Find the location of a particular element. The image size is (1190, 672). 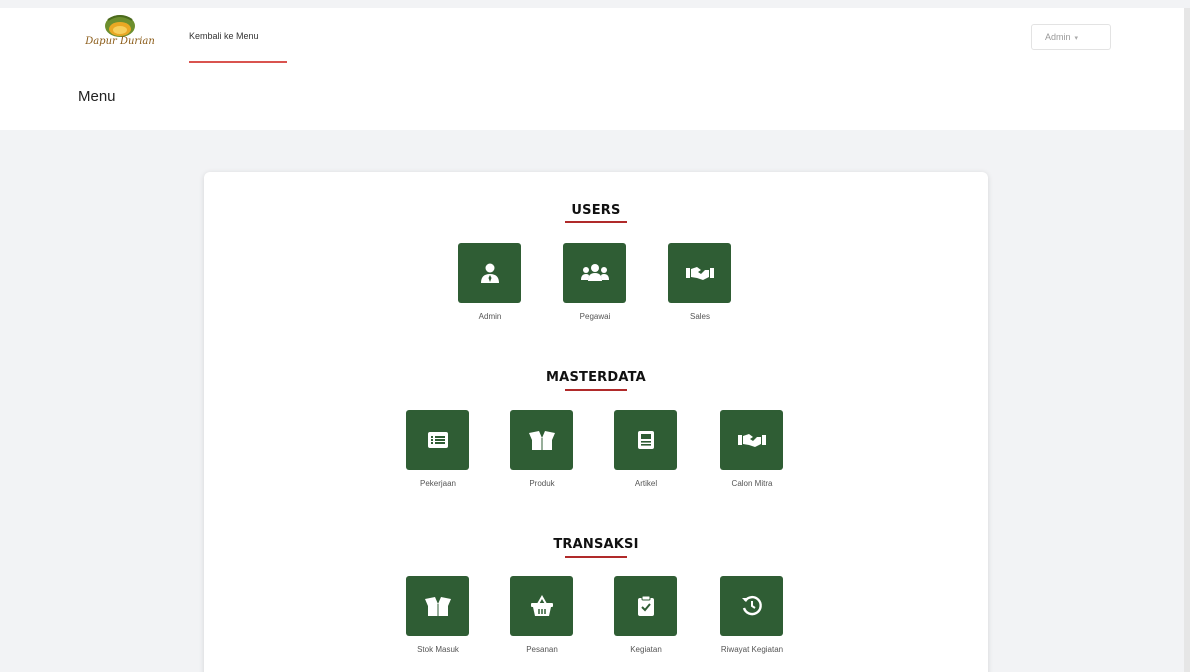

section-title-masterdata: MASTERDATA is located at coordinates (596, 377).